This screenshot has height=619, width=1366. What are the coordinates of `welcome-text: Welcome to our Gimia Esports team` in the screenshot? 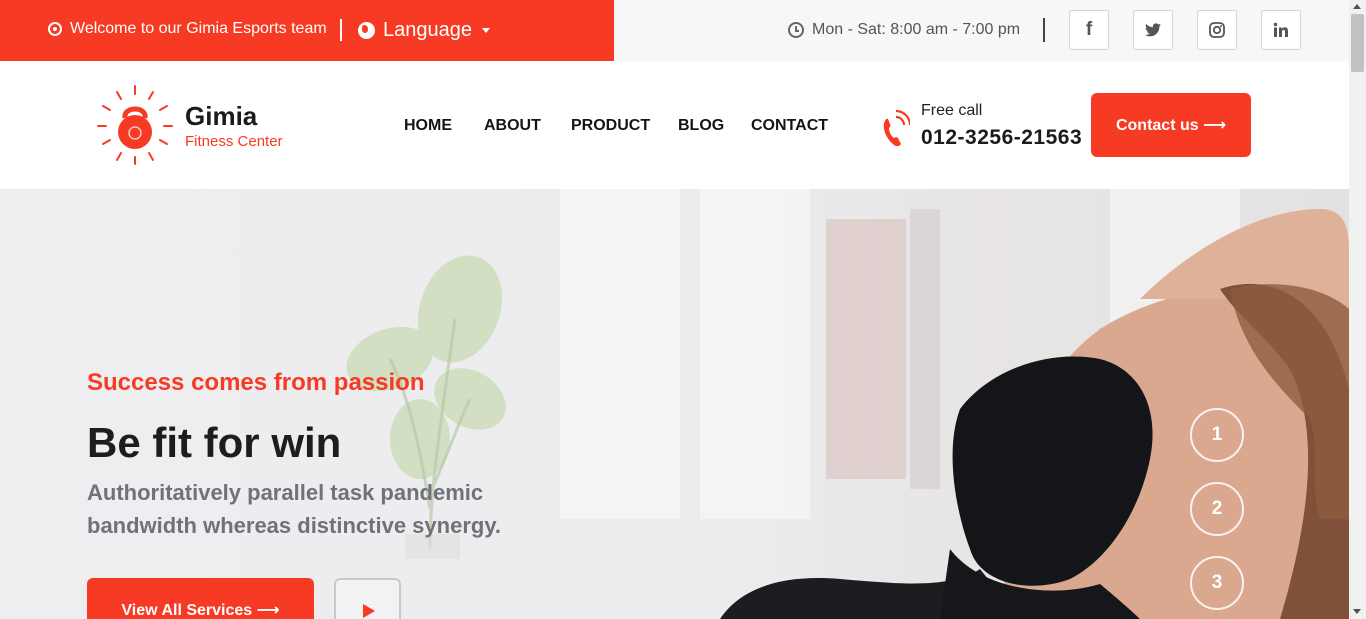 It's located at (198, 28).